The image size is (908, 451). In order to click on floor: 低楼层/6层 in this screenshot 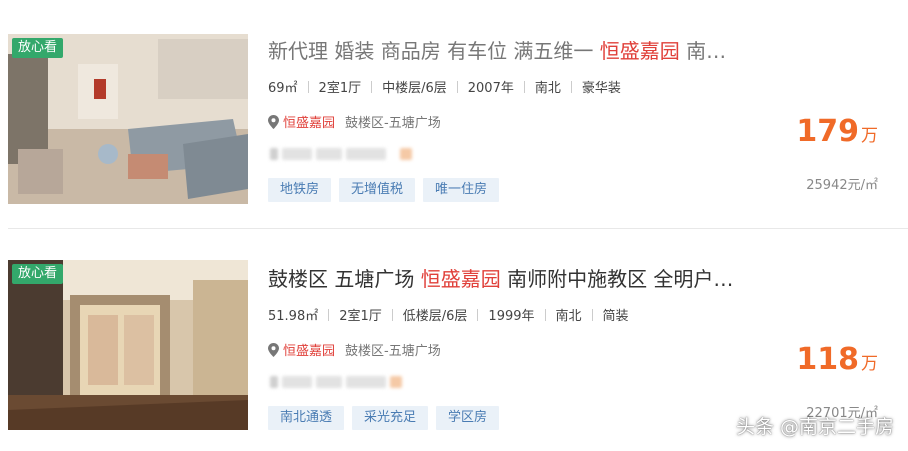, I will do `click(435, 316)`.